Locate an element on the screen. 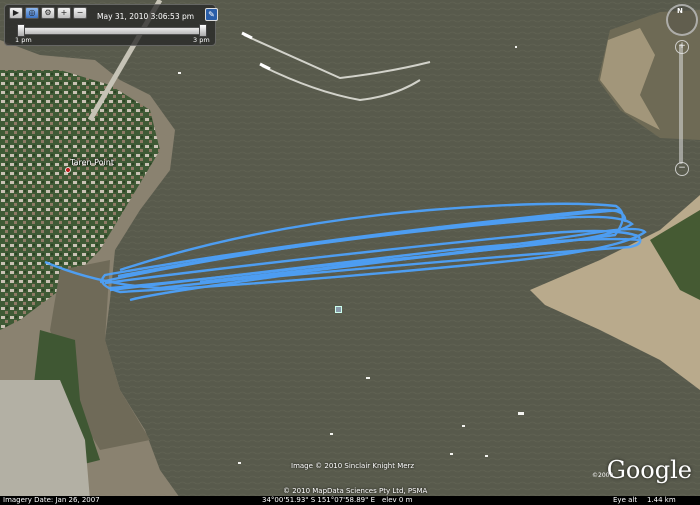 This screenshot has width=700, height=505. elevation: elev 0 m is located at coordinates (397, 500).